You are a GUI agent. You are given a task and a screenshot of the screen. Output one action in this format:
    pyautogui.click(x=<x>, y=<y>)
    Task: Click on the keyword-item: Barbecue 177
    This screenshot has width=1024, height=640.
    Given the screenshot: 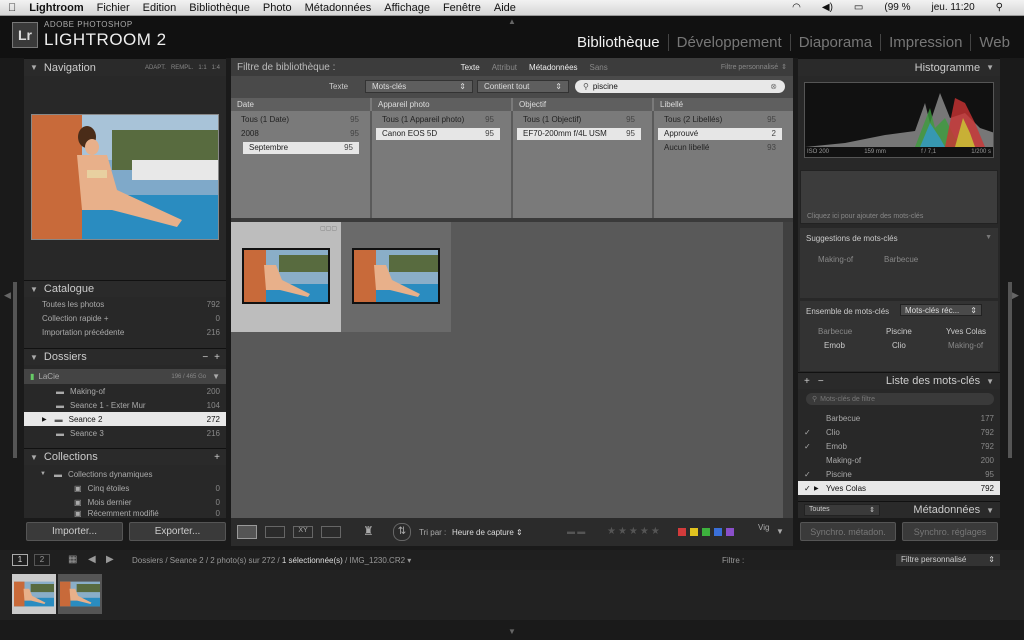 What is the action you would take?
    pyautogui.click(x=899, y=418)
    